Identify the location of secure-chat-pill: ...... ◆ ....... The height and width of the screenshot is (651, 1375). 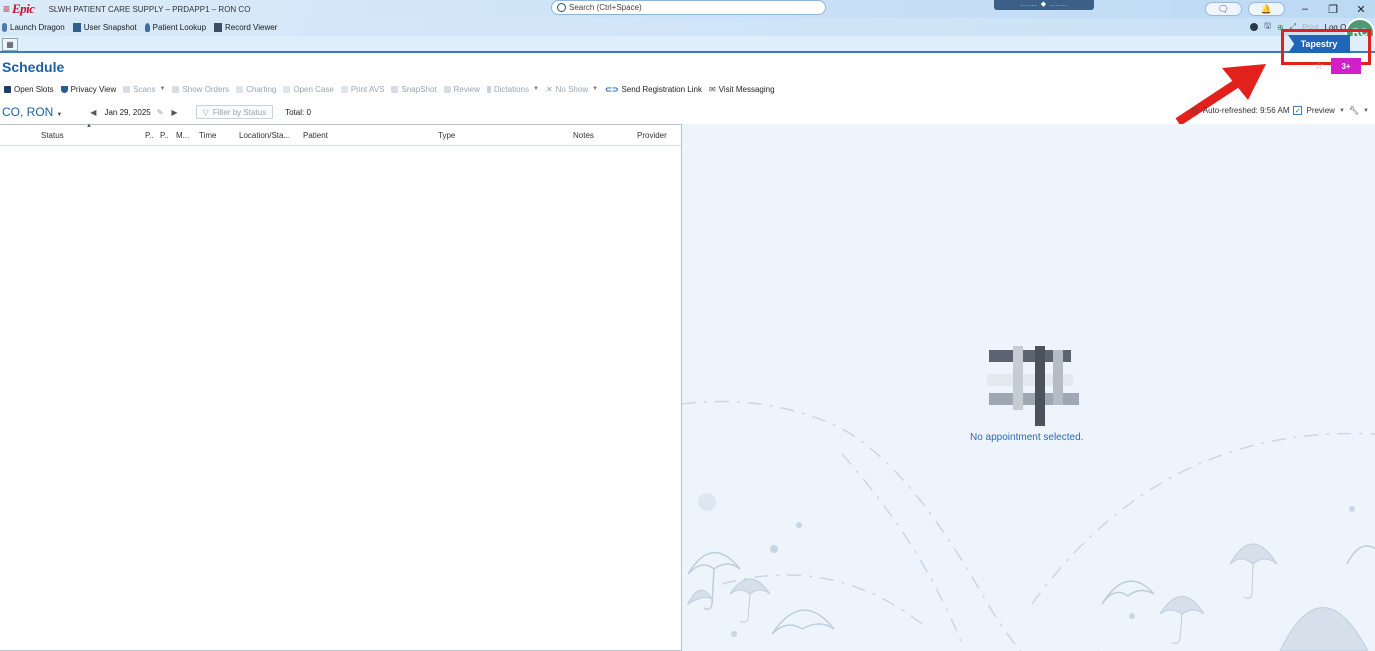
(1044, 5).